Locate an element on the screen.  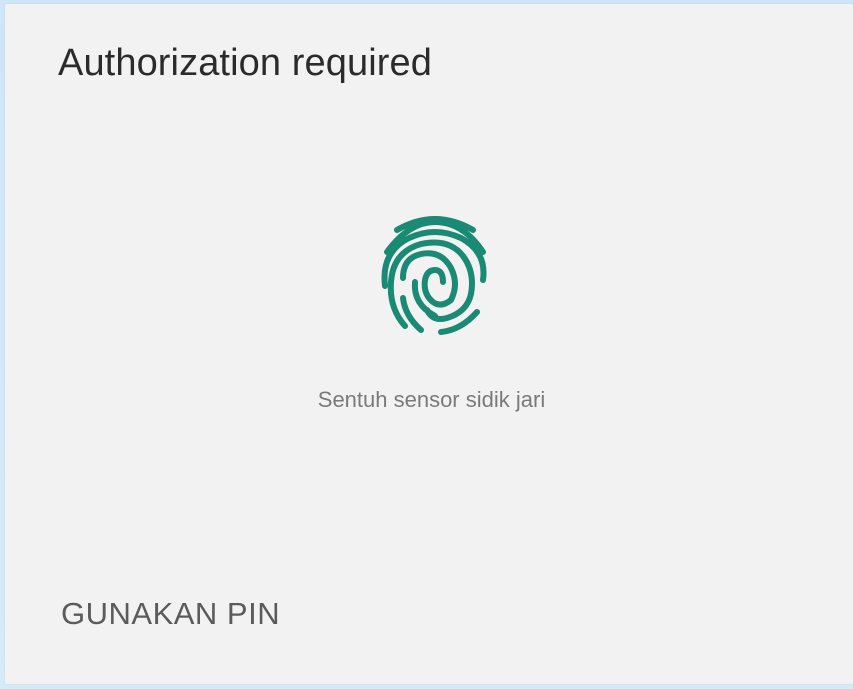
dialog-title: Authorization required is located at coordinates (245, 63).